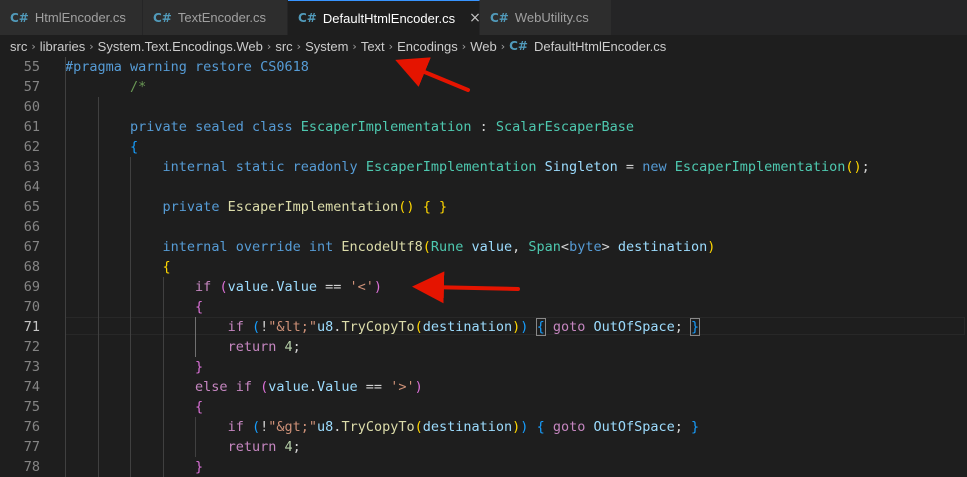  I want to click on tab-htmlencoder: C# HtmlEncoder.cs, so click(71, 17).